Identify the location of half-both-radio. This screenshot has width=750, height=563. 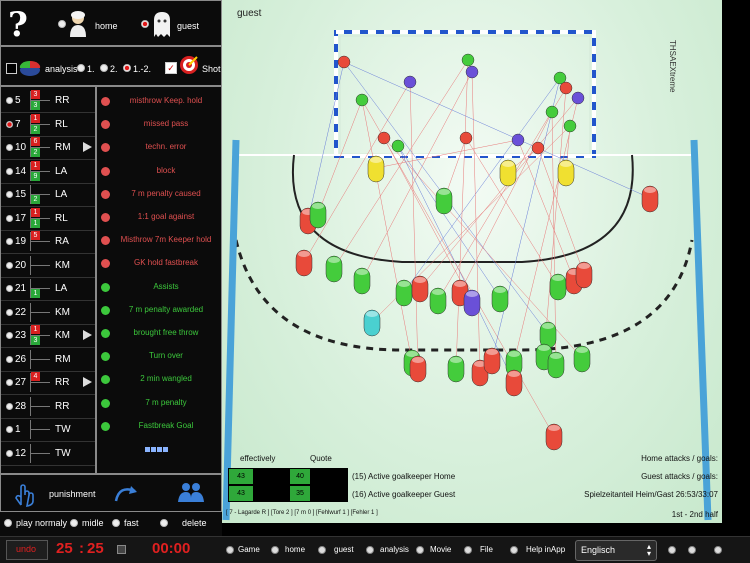
(127, 68).